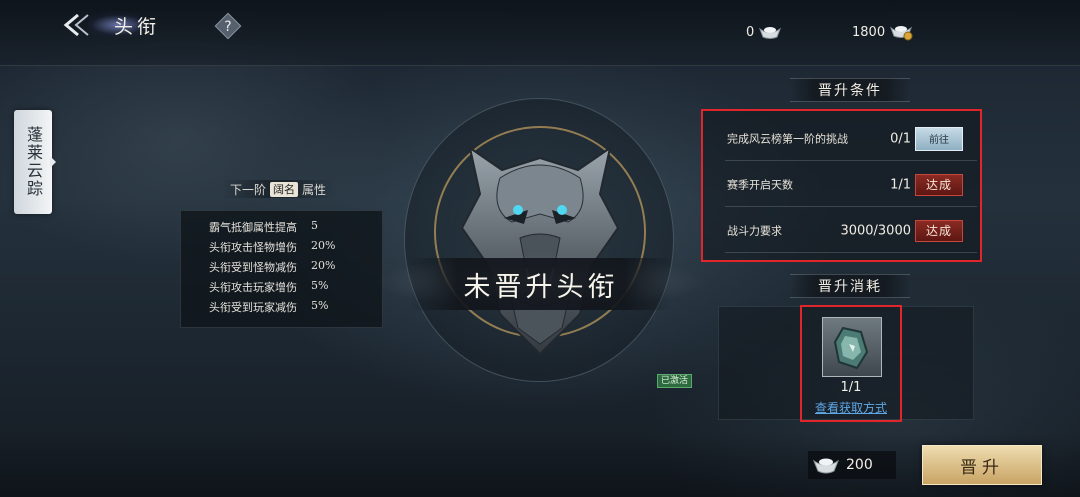 This screenshot has height=497, width=1080. What do you see at coordinates (540, 33) in the screenshot?
I see `top-bar: 头衔 ? 0 1800` at bounding box center [540, 33].